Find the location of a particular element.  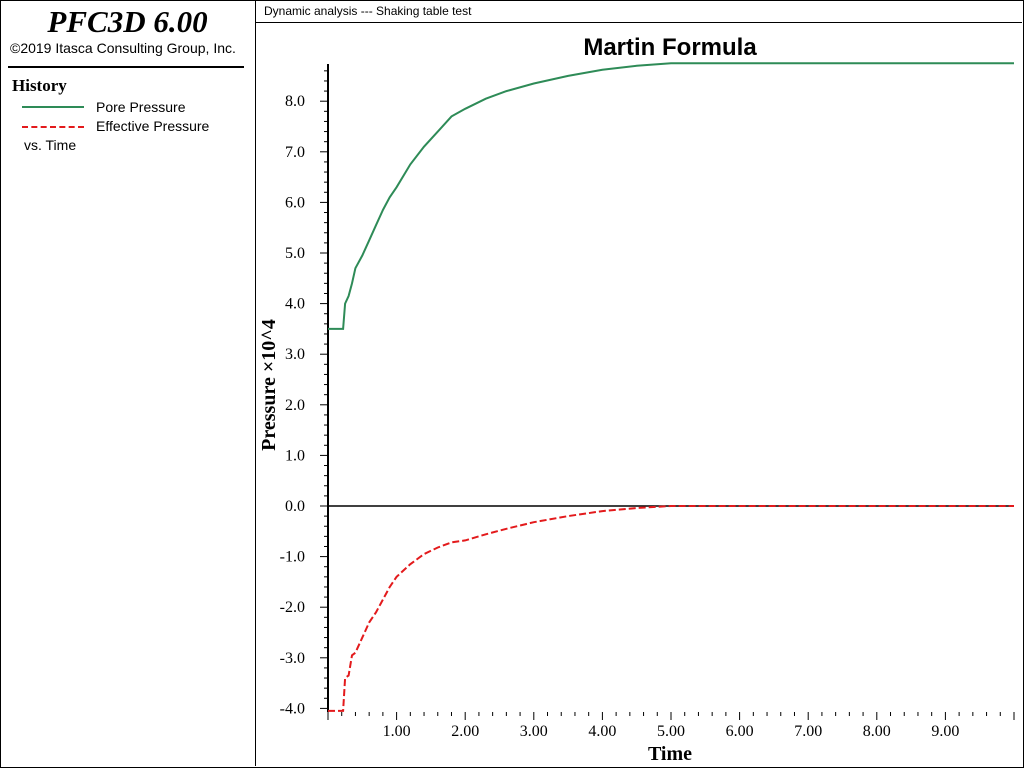

x-tick-label: 1.00 is located at coordinates (397, 731).